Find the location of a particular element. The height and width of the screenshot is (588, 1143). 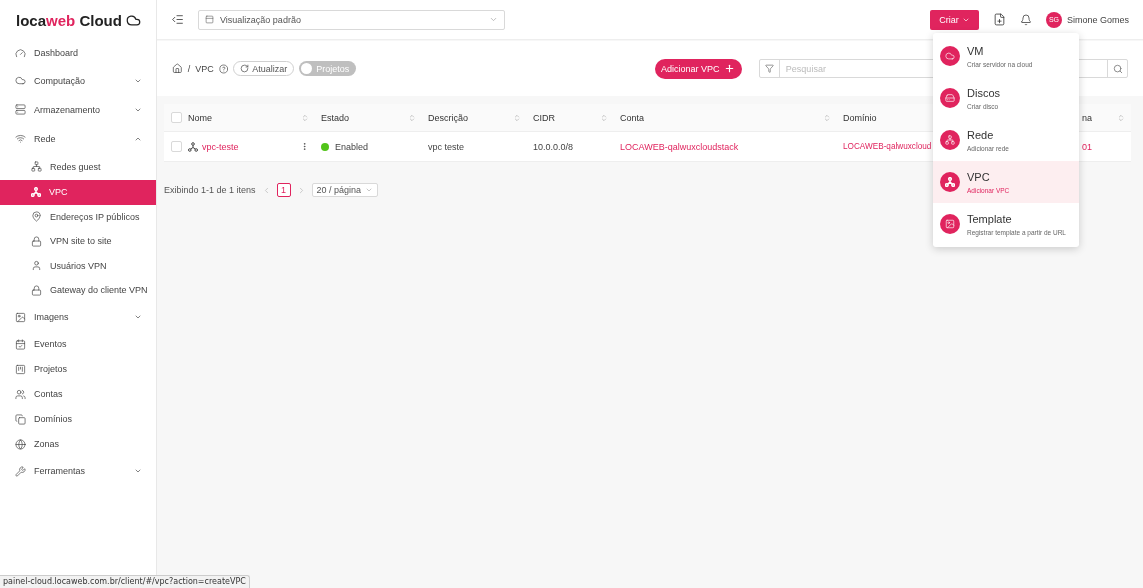

sidebar-item: Rede is located at coordinates (78, 138).